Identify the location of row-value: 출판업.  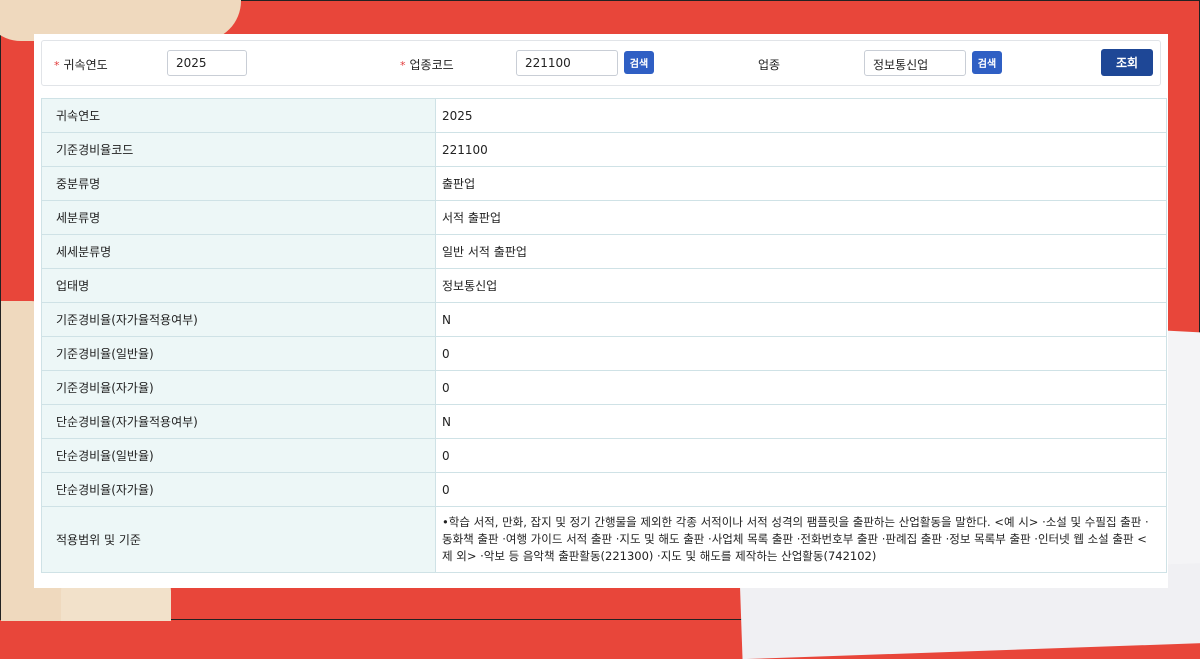
(801, 183).